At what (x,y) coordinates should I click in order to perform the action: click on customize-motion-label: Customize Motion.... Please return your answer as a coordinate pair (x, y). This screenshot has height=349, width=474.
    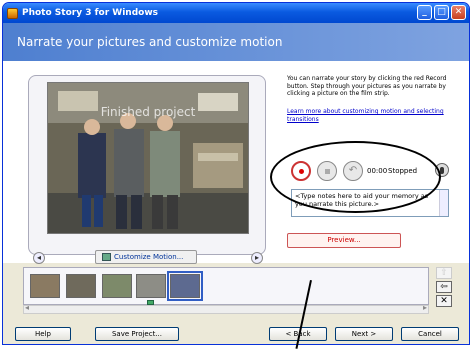
    Looking at the image, I should click on (149, 257).